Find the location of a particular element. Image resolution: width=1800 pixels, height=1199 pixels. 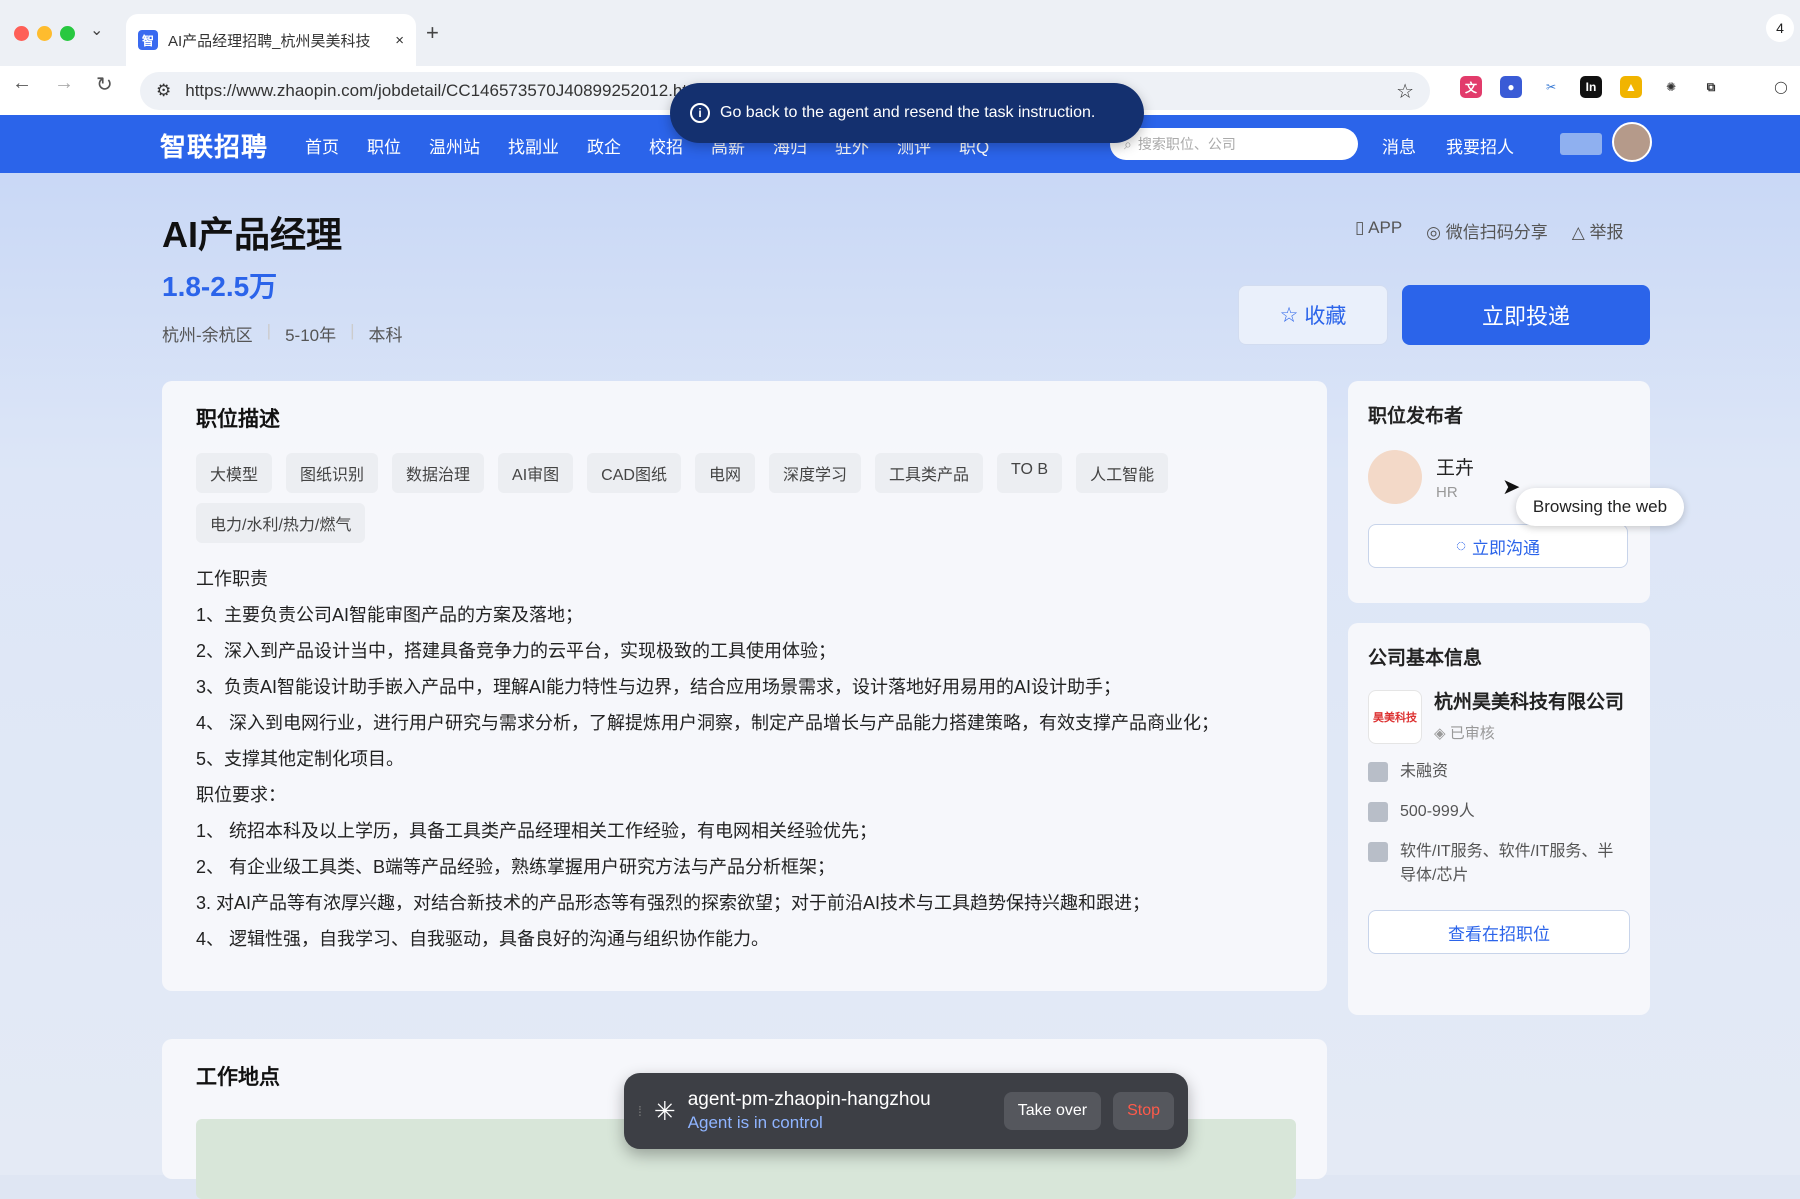

publisher-role: HR is located at coordinates (1447, 492).